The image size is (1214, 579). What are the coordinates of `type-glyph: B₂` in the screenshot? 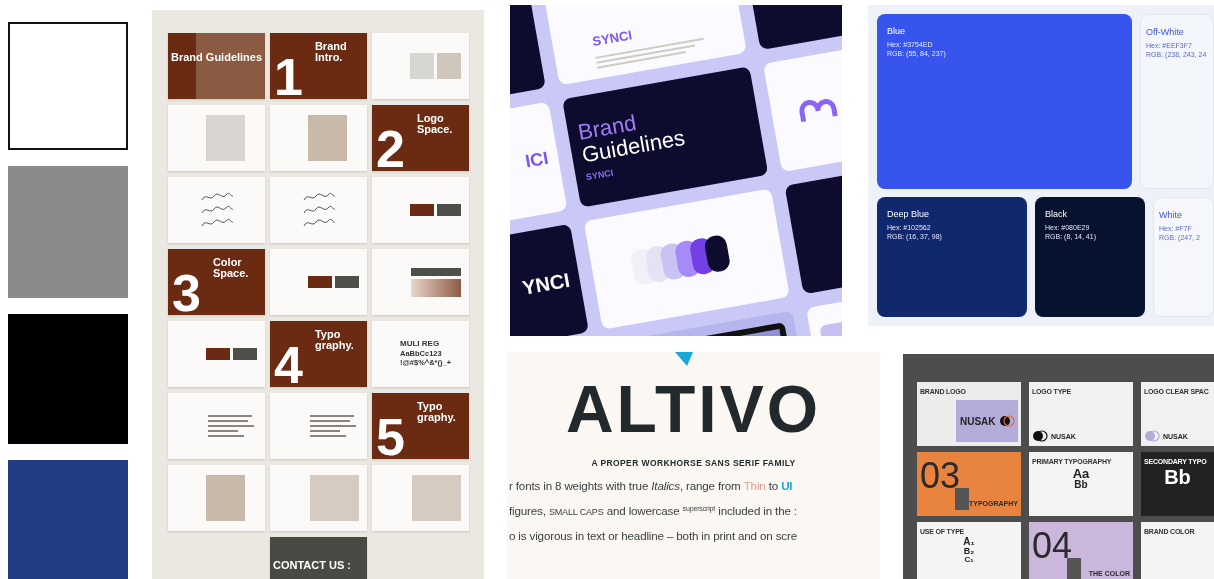 It's located at (969, 551).